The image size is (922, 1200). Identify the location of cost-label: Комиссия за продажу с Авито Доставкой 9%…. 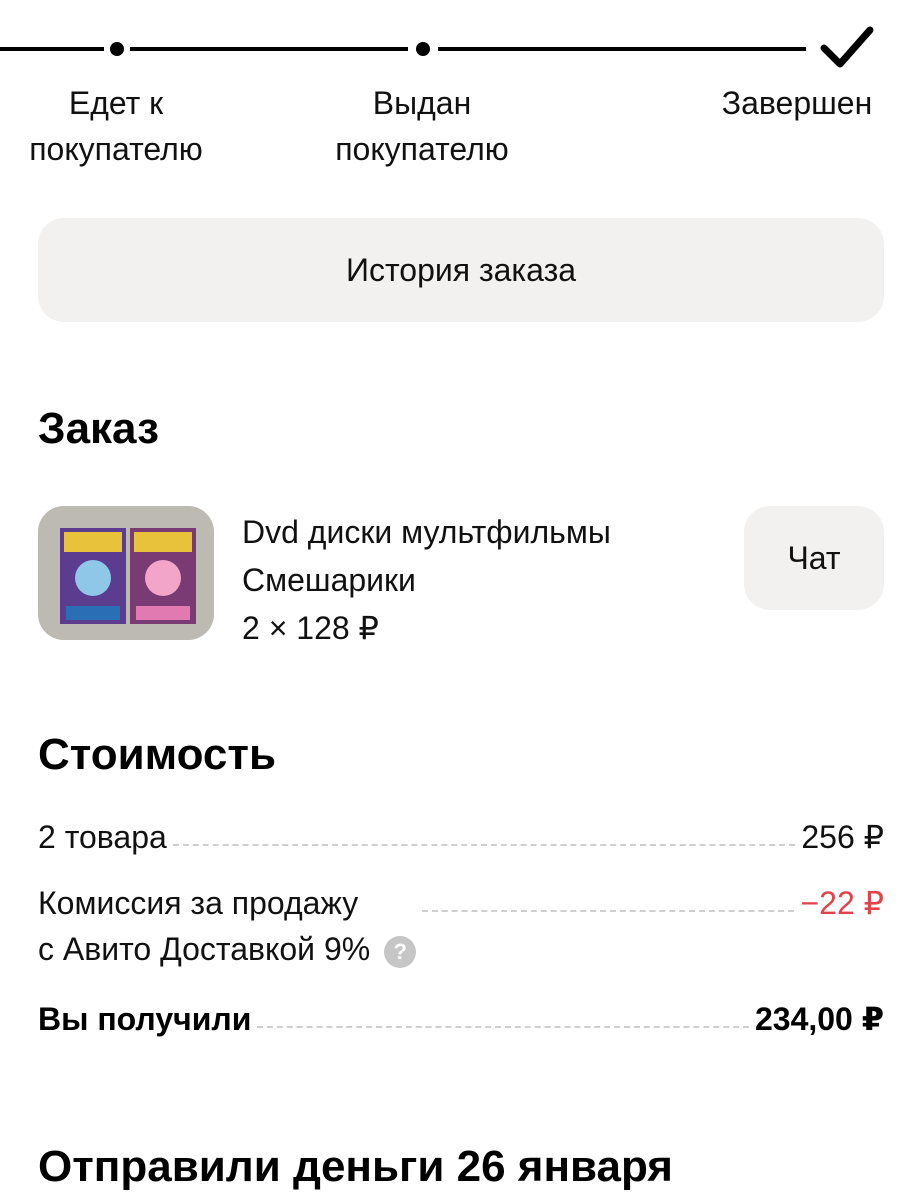
(227, 926).